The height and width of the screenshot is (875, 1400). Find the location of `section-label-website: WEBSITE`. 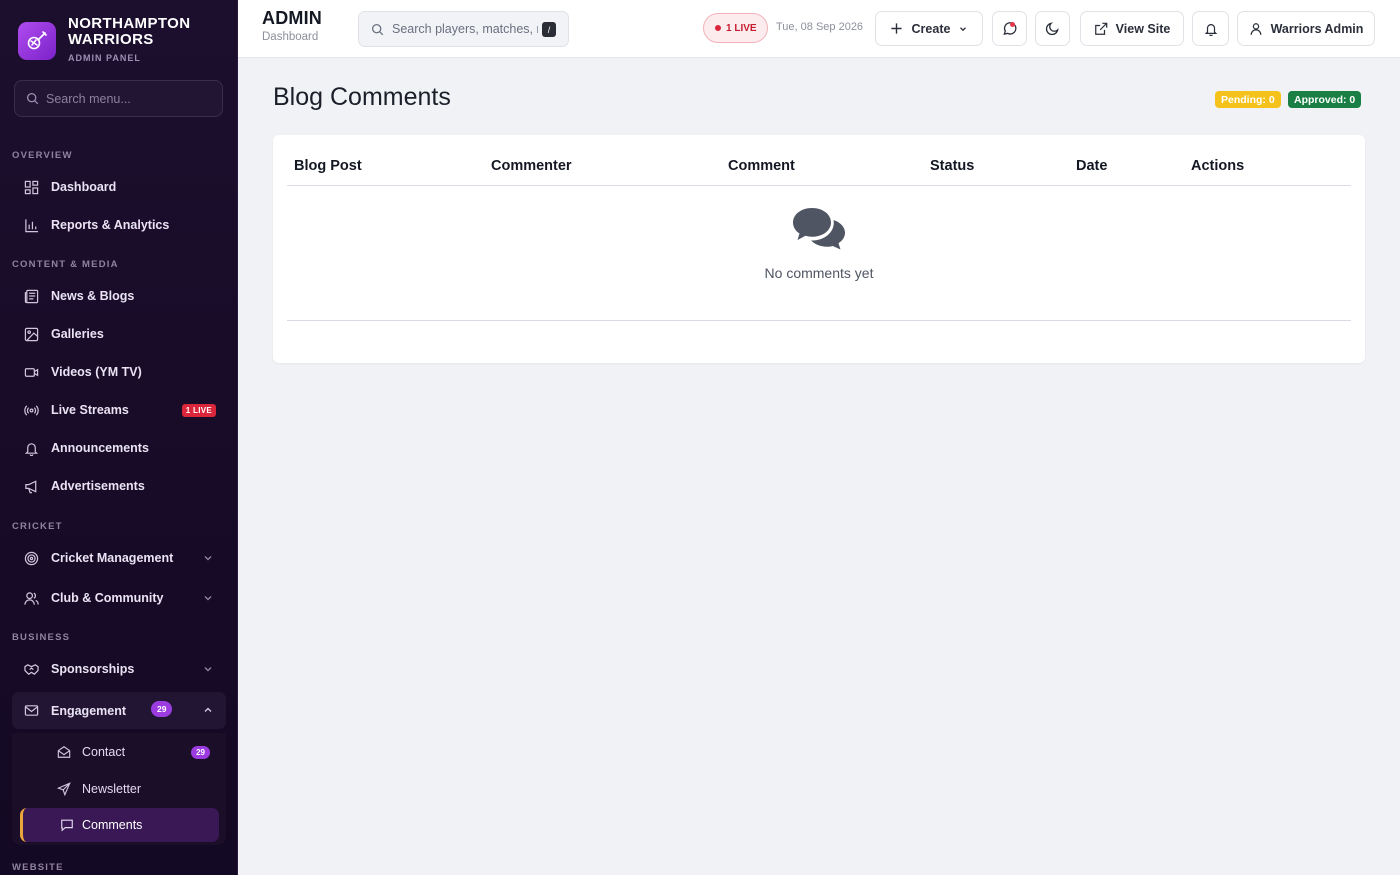

section-label-website: WEBSITE is located at coordinates (38, 867).